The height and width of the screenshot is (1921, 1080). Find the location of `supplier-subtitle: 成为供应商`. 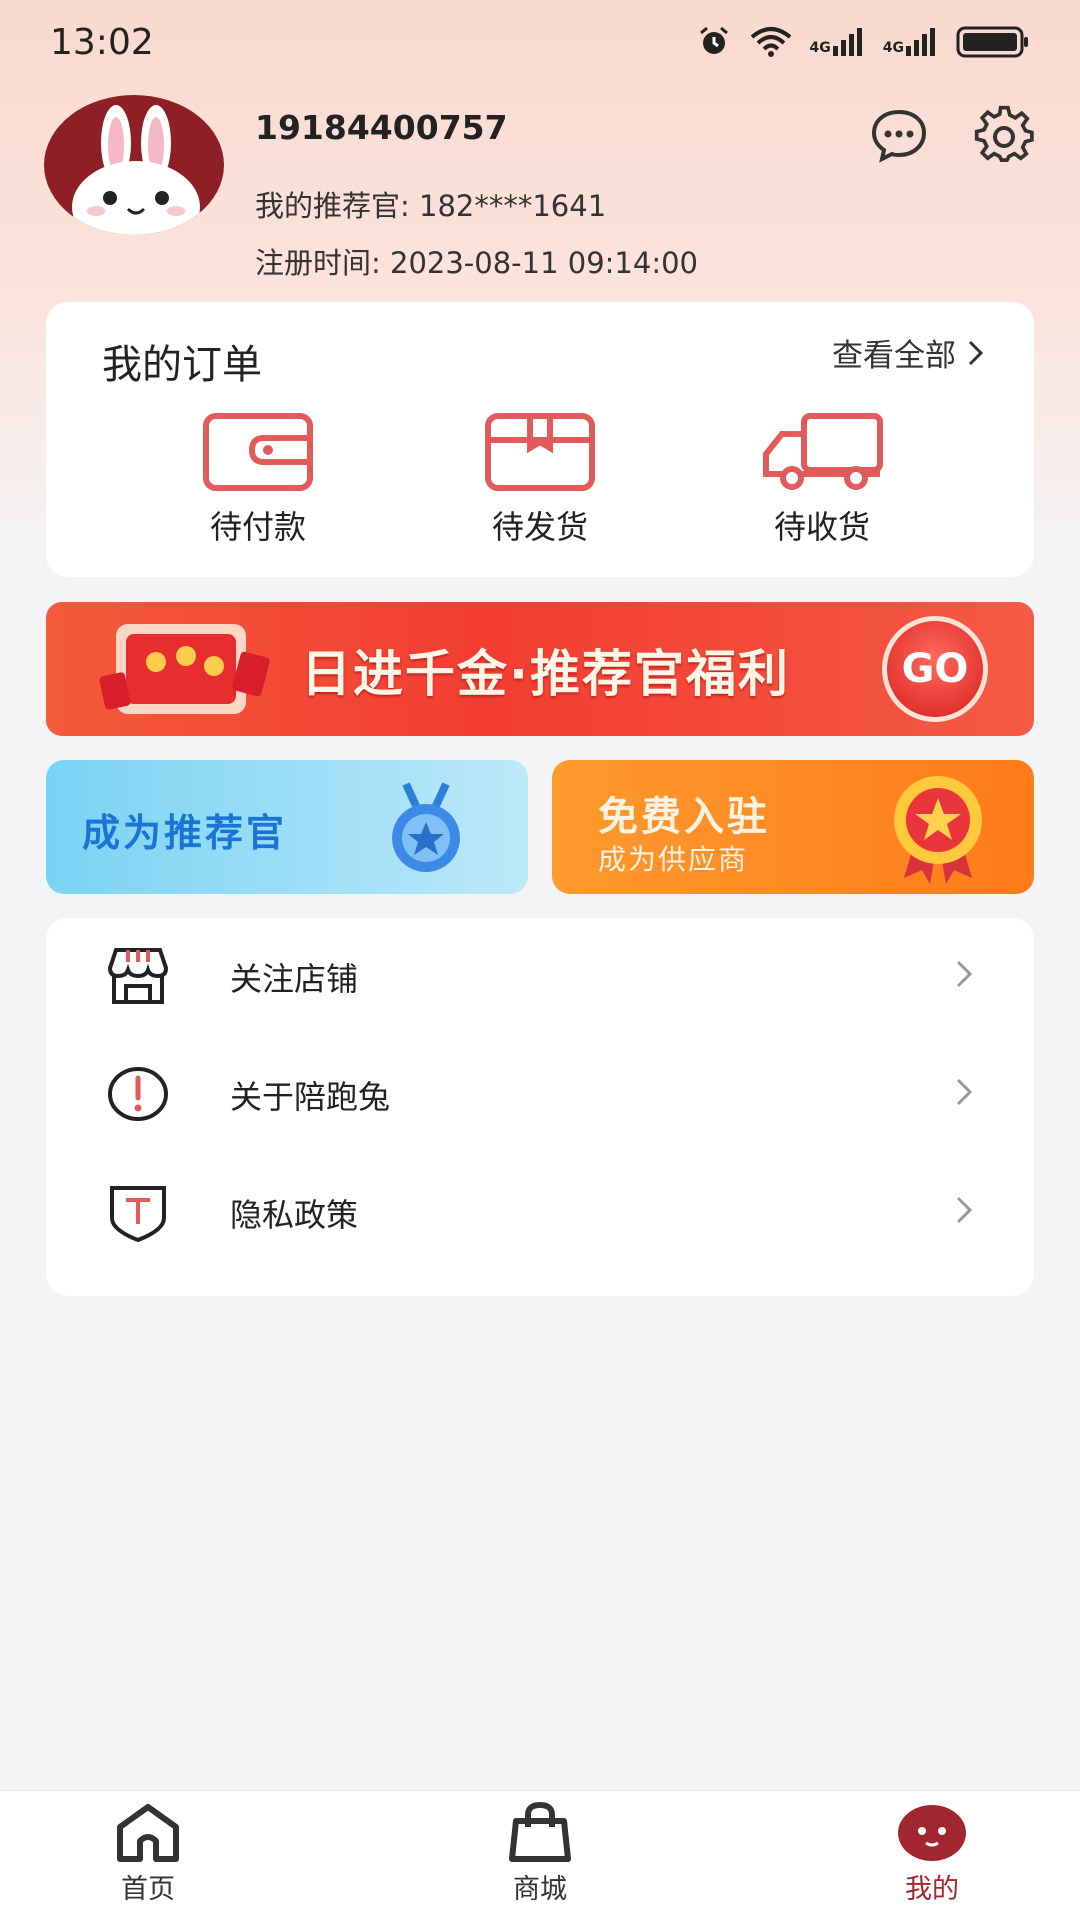

supplier-subtitle: 成为供应商 is located at coordinates (673, 859).